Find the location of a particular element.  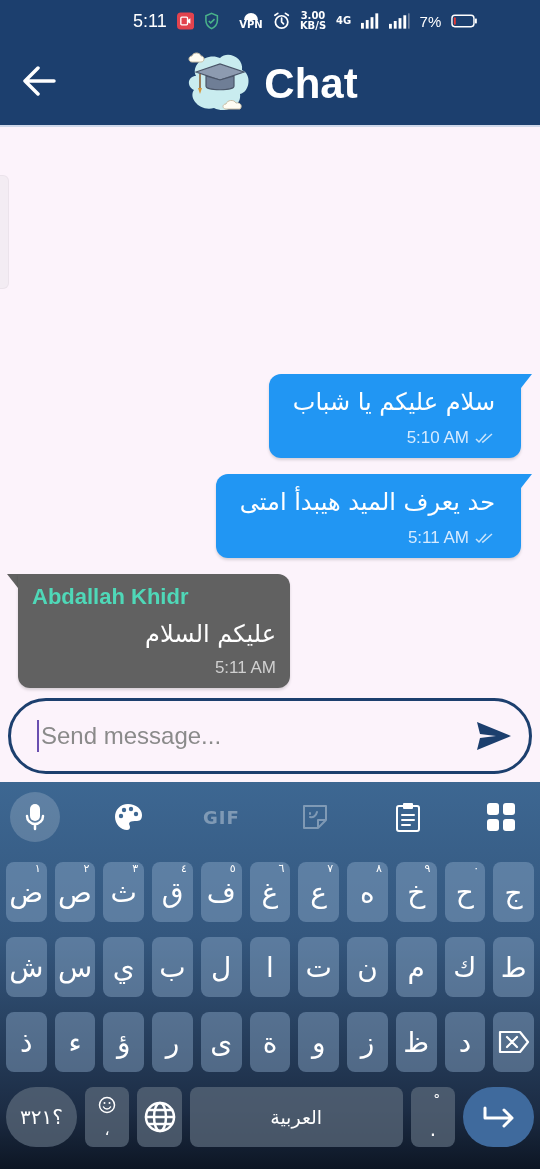

key-label: ث is located at coordinates (123, 892).